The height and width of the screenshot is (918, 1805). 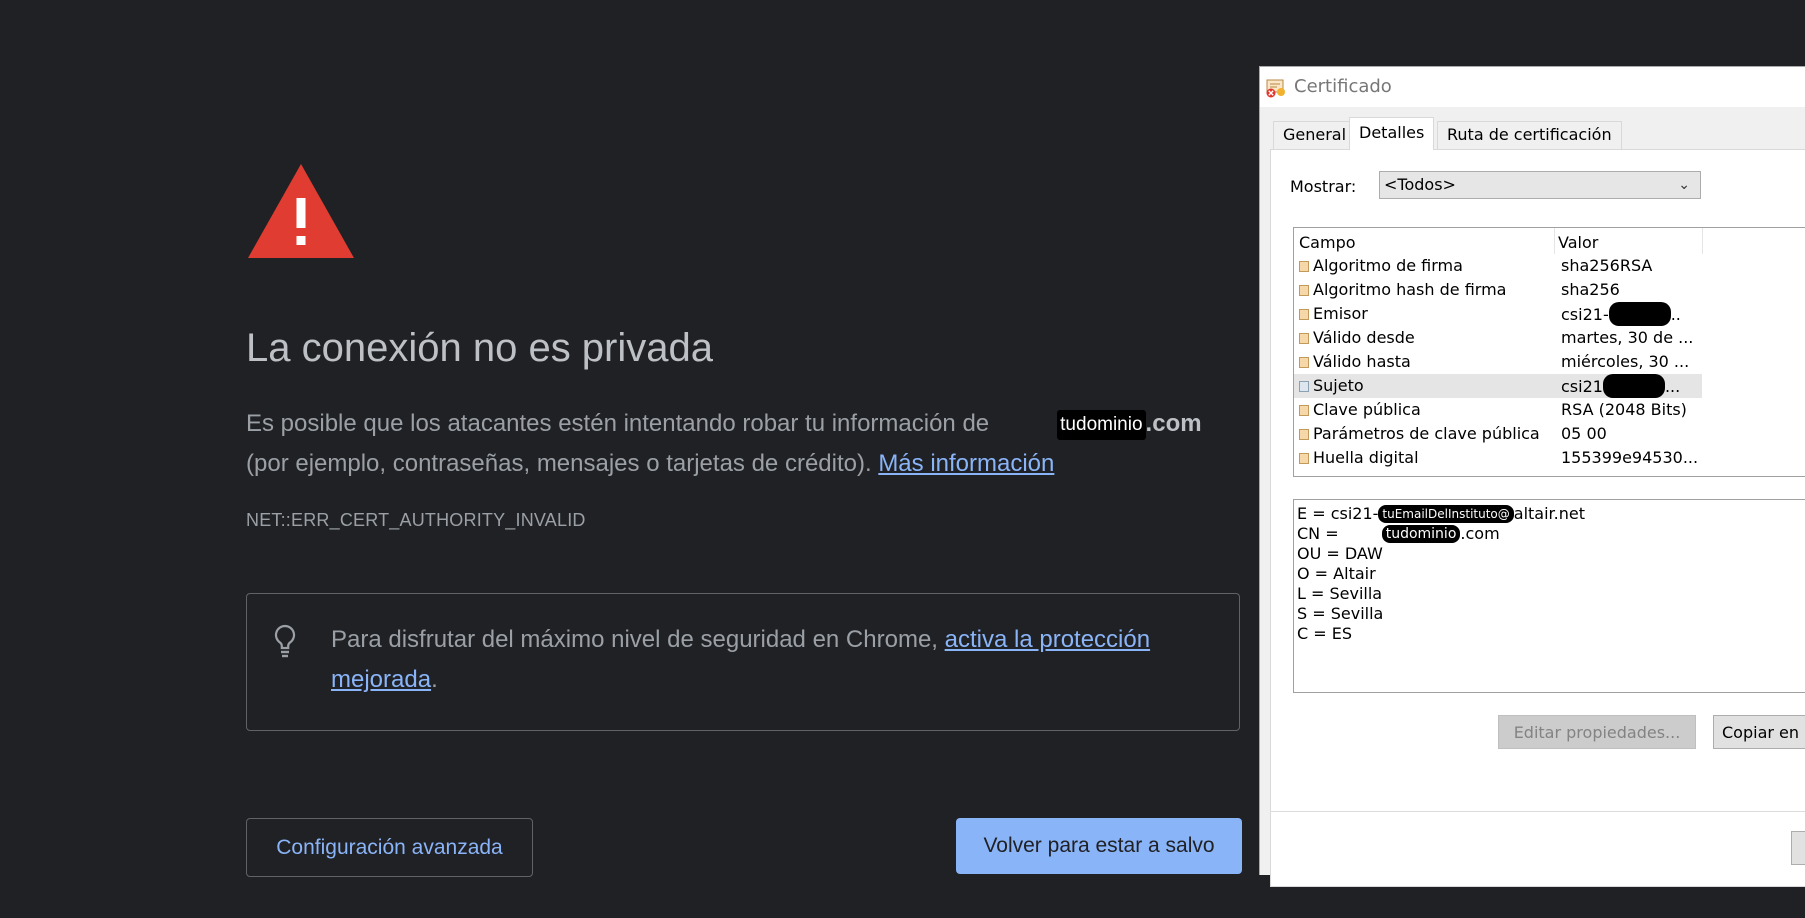 What do you see at coordinates (1340, 553) in the screenshot?
I see `detail-line: OU = DAW` at bounding box center [1340, 553].